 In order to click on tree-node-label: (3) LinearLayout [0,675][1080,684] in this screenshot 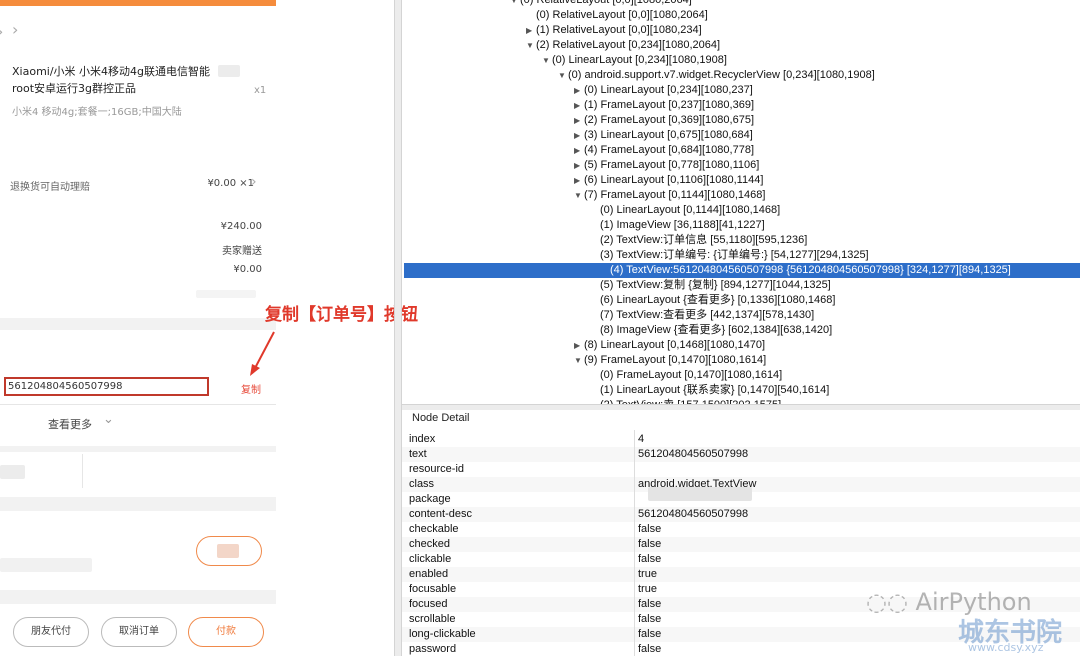, I will do `click(668, 135)`.